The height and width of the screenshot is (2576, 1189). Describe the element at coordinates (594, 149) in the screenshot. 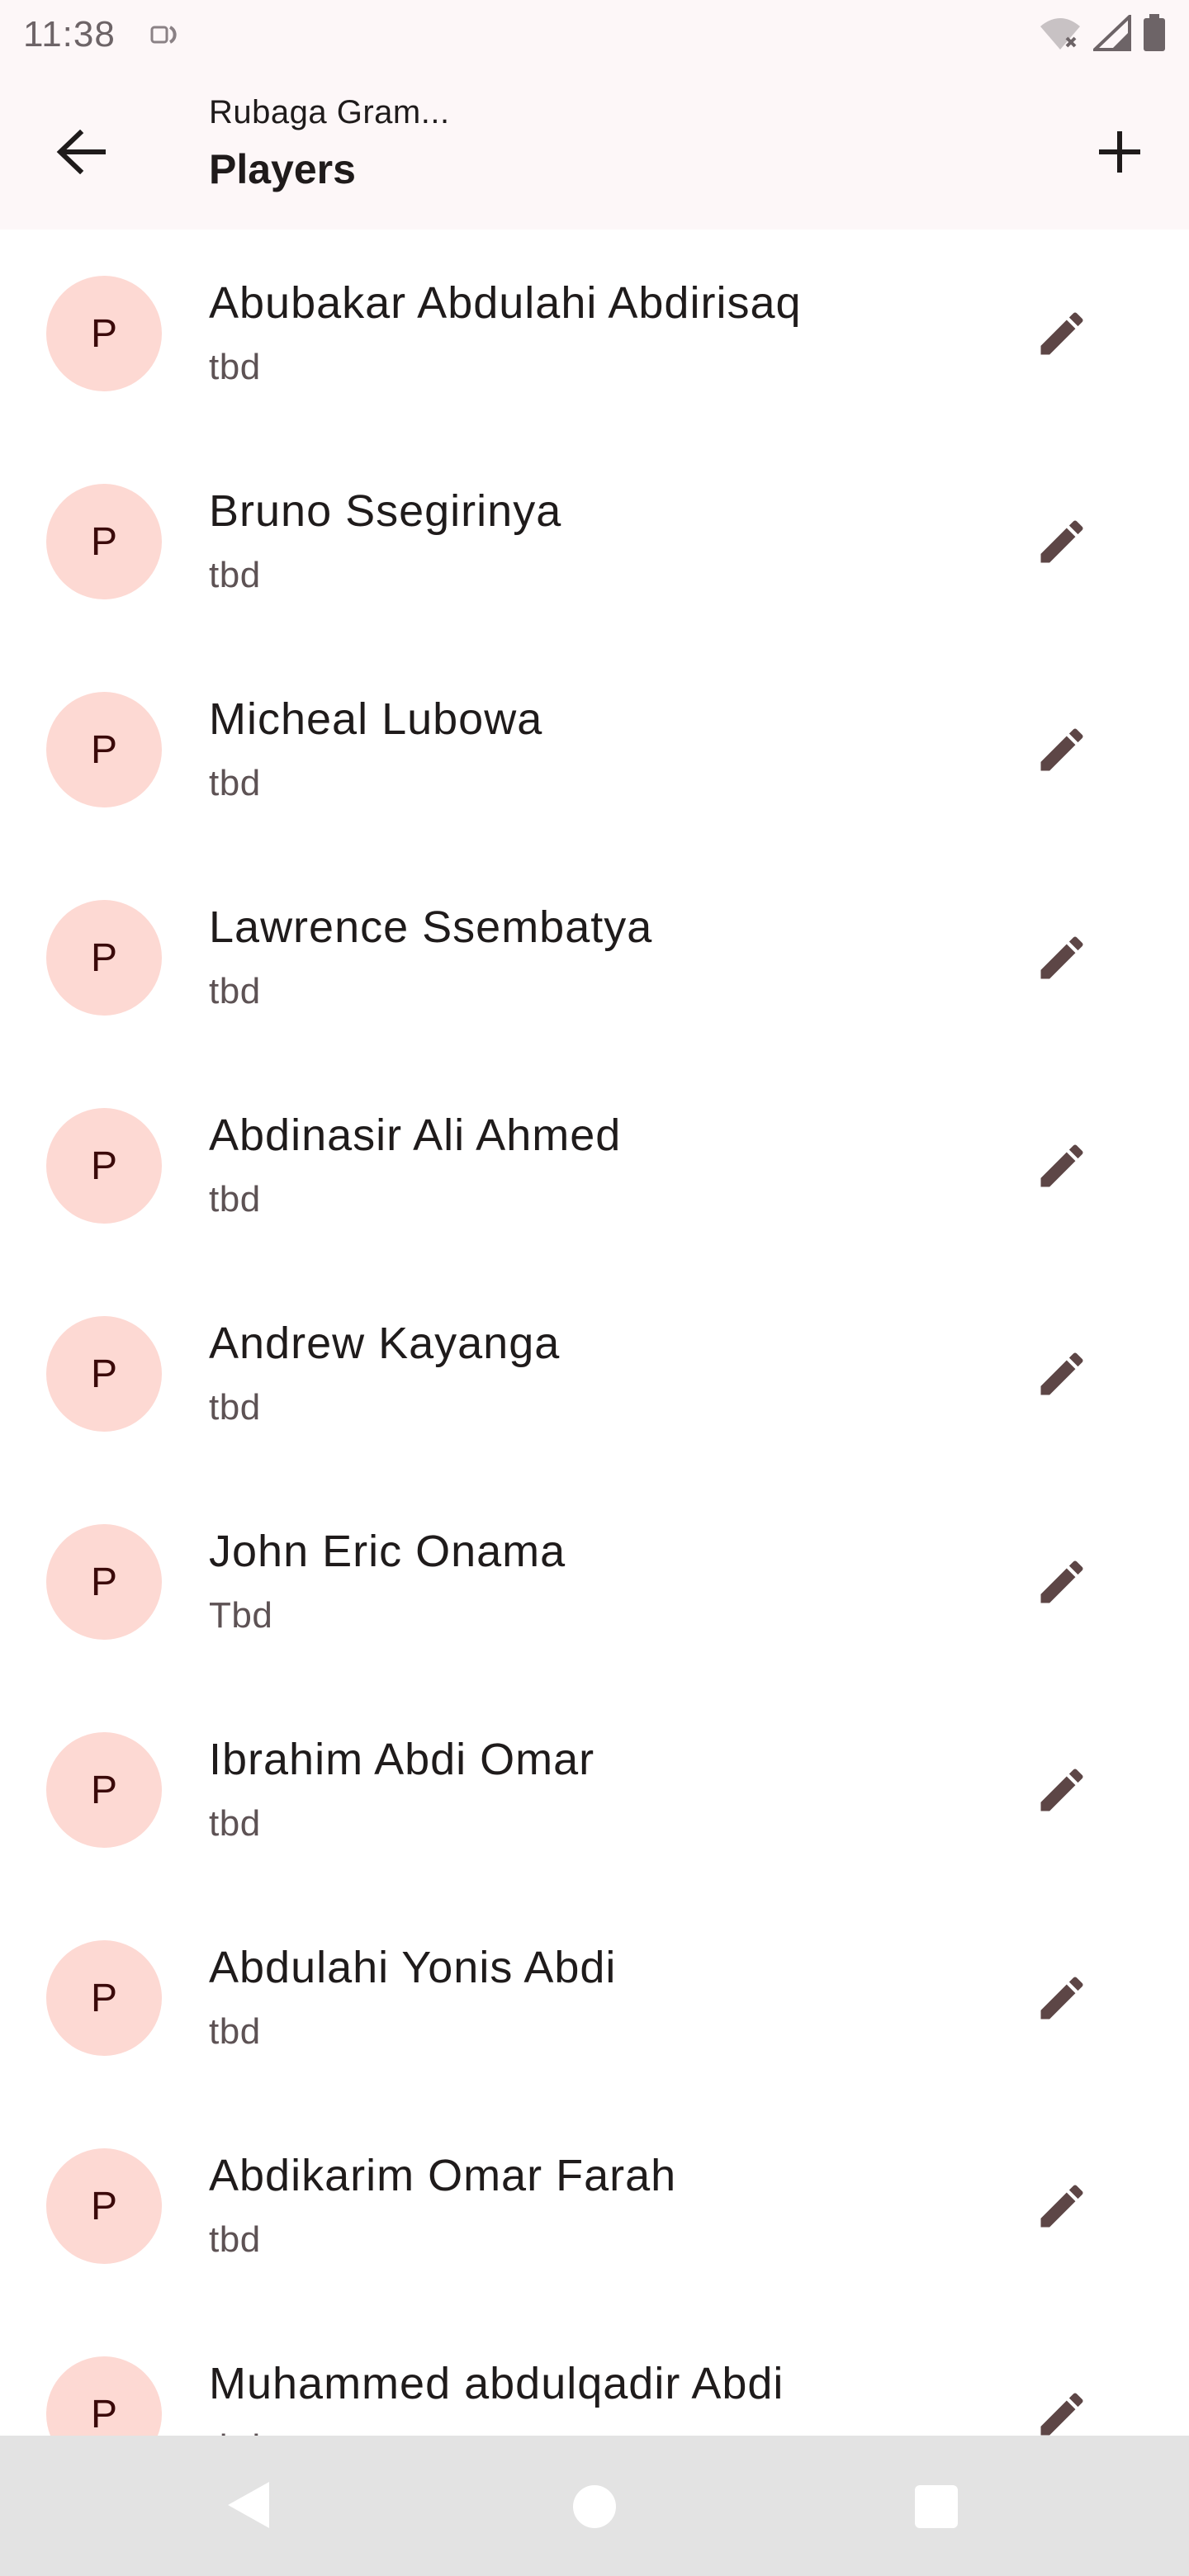

I see `app-bar: Rubaga Gram... Players` at that location.